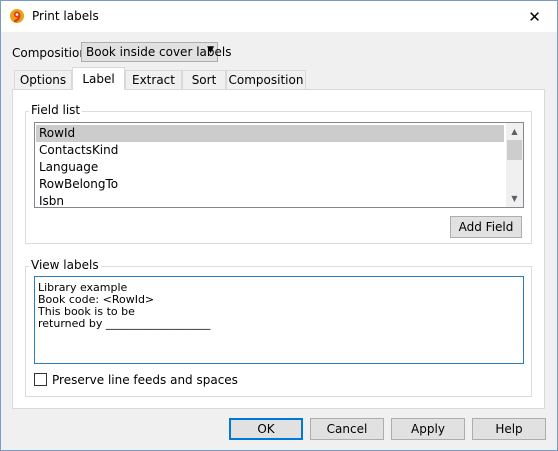  I want to click on list-item: Language, so click(68, 167).